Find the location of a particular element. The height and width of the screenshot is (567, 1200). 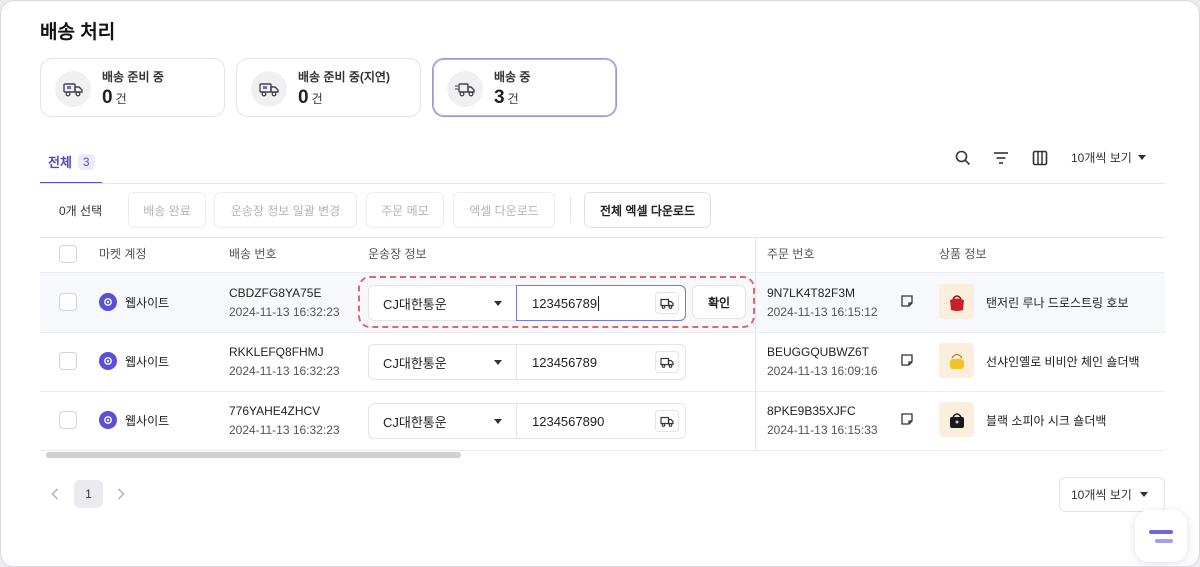

tracking-input: 123456789 is located at coordinates (601, 362).